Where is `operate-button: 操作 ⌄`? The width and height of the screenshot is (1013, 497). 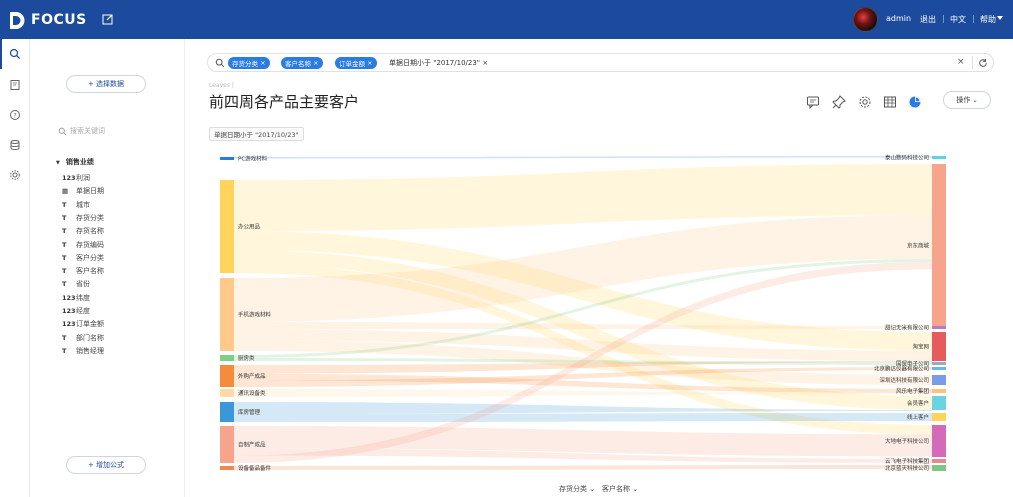 operate-button: 操作 ⌄ is located at coordinates (967, 100).